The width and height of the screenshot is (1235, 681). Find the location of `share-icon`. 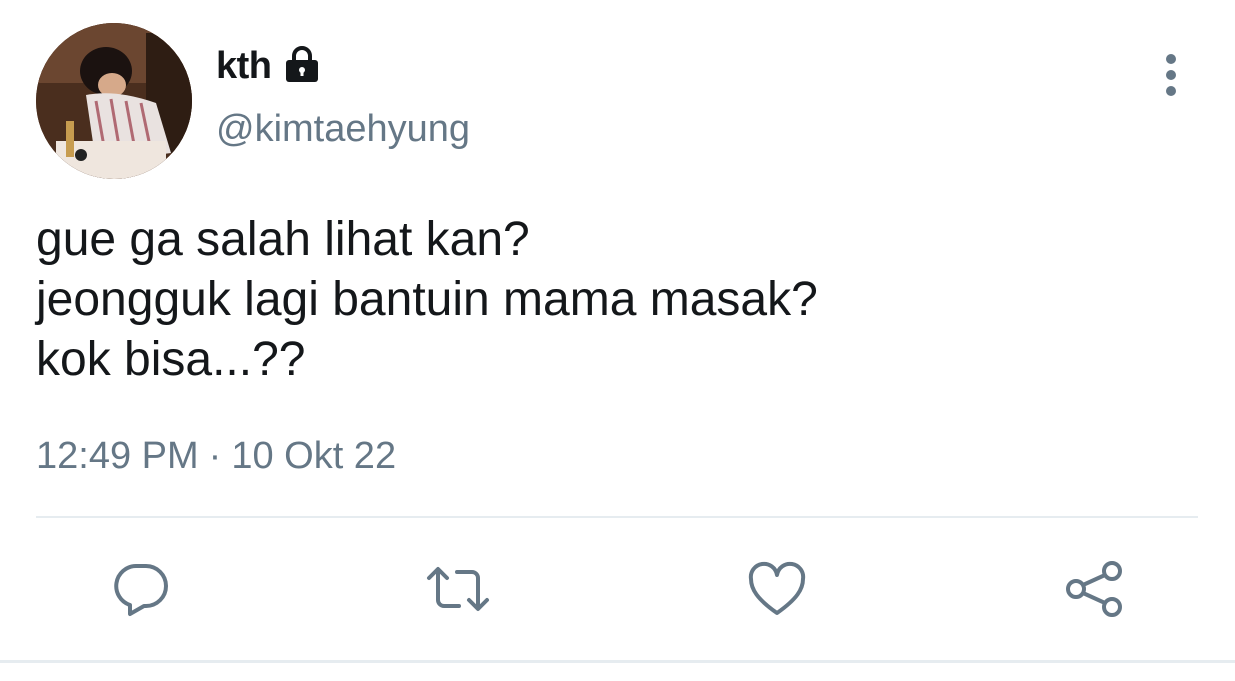

share-icon is located at coordinates (1094, 589).